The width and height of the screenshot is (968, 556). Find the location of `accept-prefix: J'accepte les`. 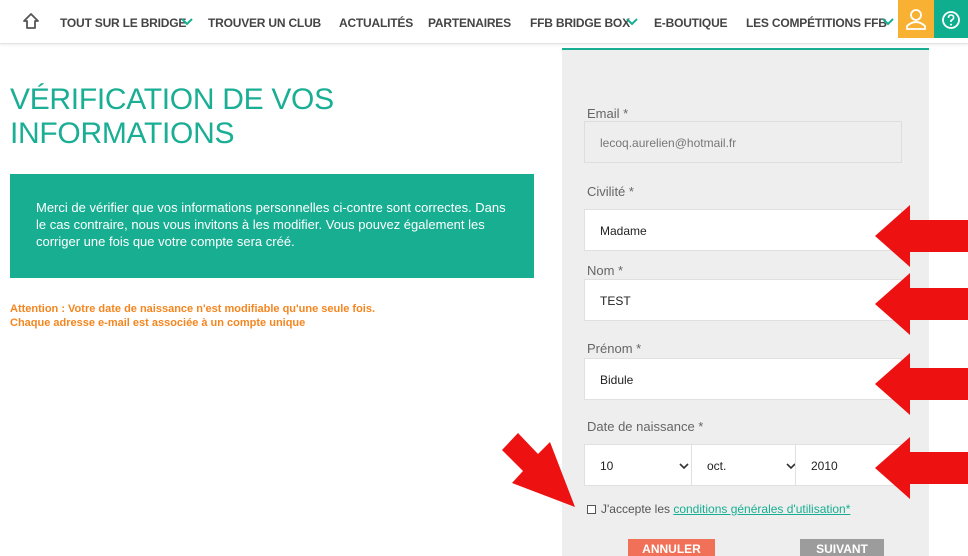

accept-prefix: J'accepte les is located at coordinates (637, 509).